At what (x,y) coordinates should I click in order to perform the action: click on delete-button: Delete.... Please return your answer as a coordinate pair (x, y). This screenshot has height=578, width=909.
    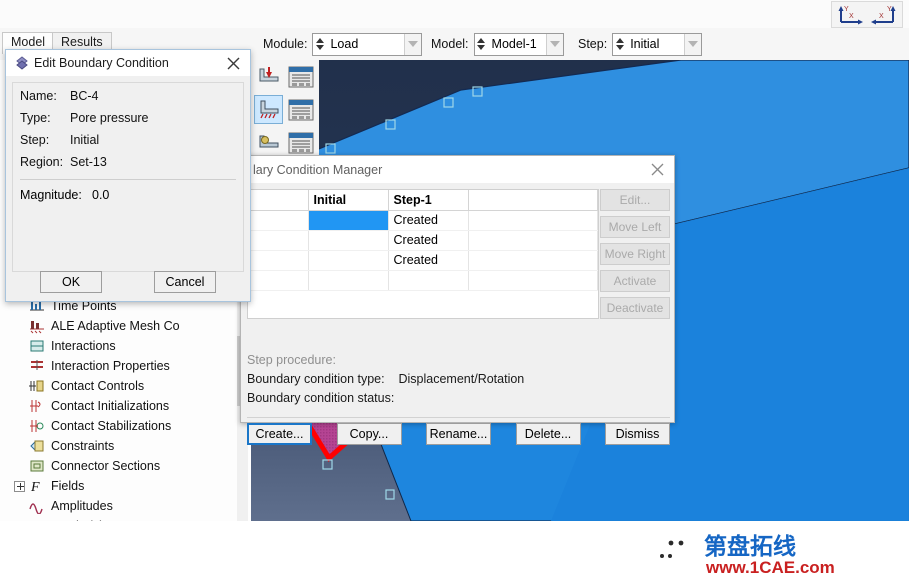
    Looking at the image, I should click on (548, 434).